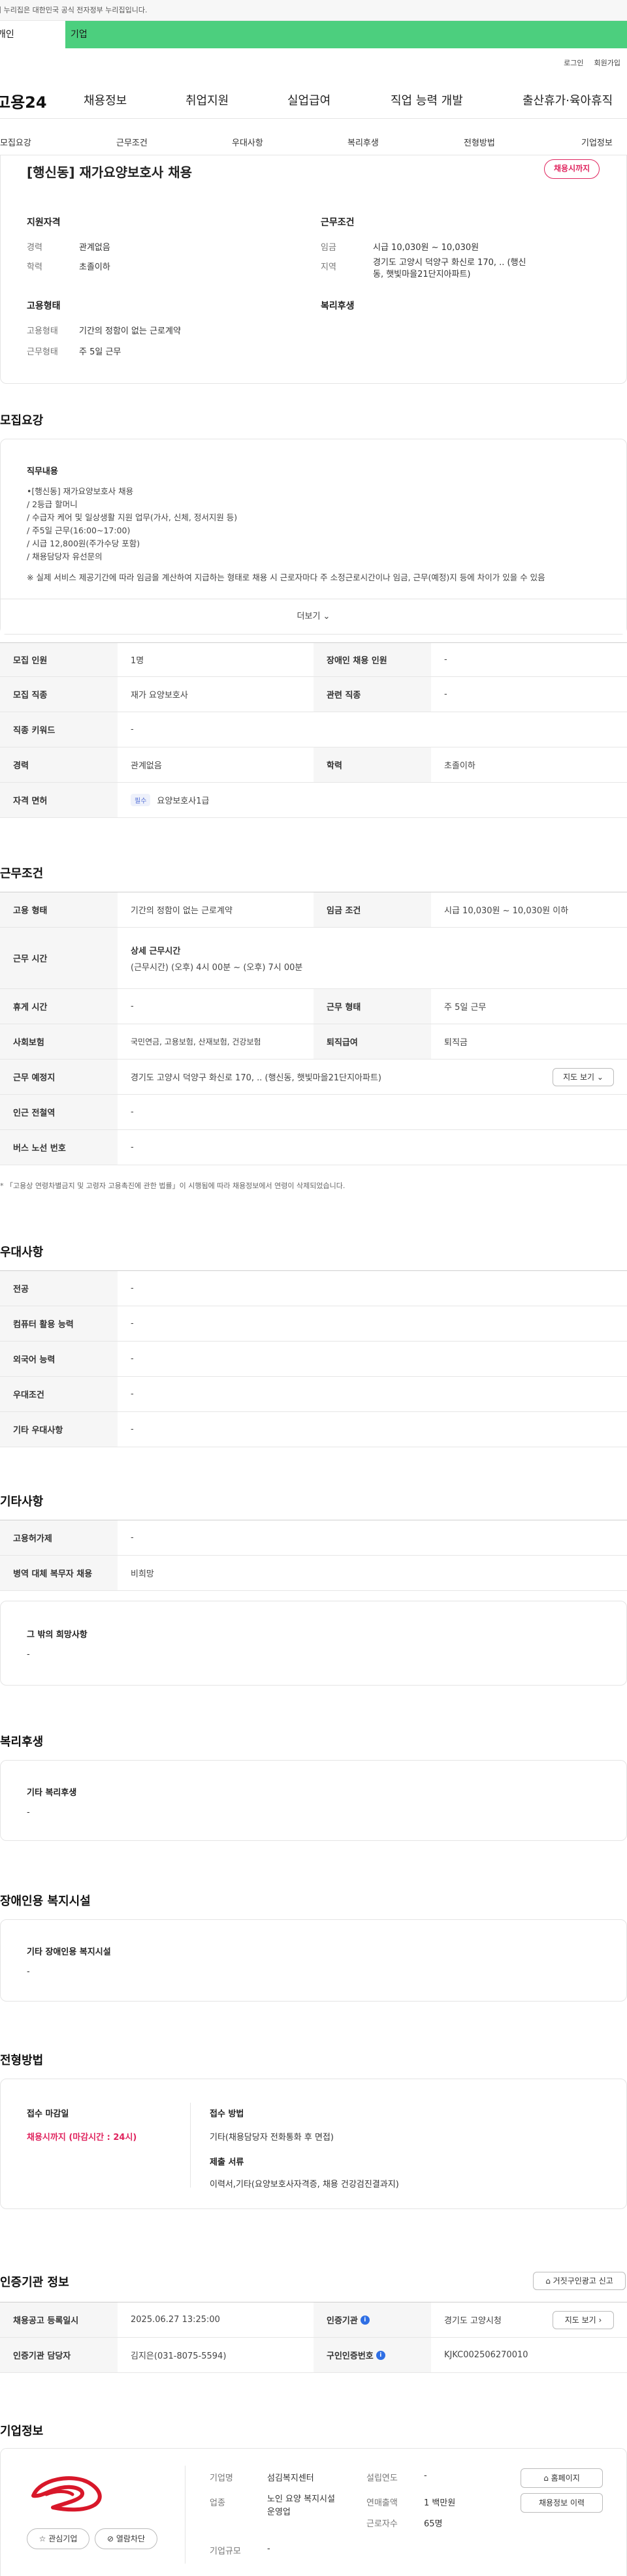  What do you see at coordinates (372, 1006) in the screenshot?
I see `table-header: 근무 형태` at bounding box center [372, 1006].